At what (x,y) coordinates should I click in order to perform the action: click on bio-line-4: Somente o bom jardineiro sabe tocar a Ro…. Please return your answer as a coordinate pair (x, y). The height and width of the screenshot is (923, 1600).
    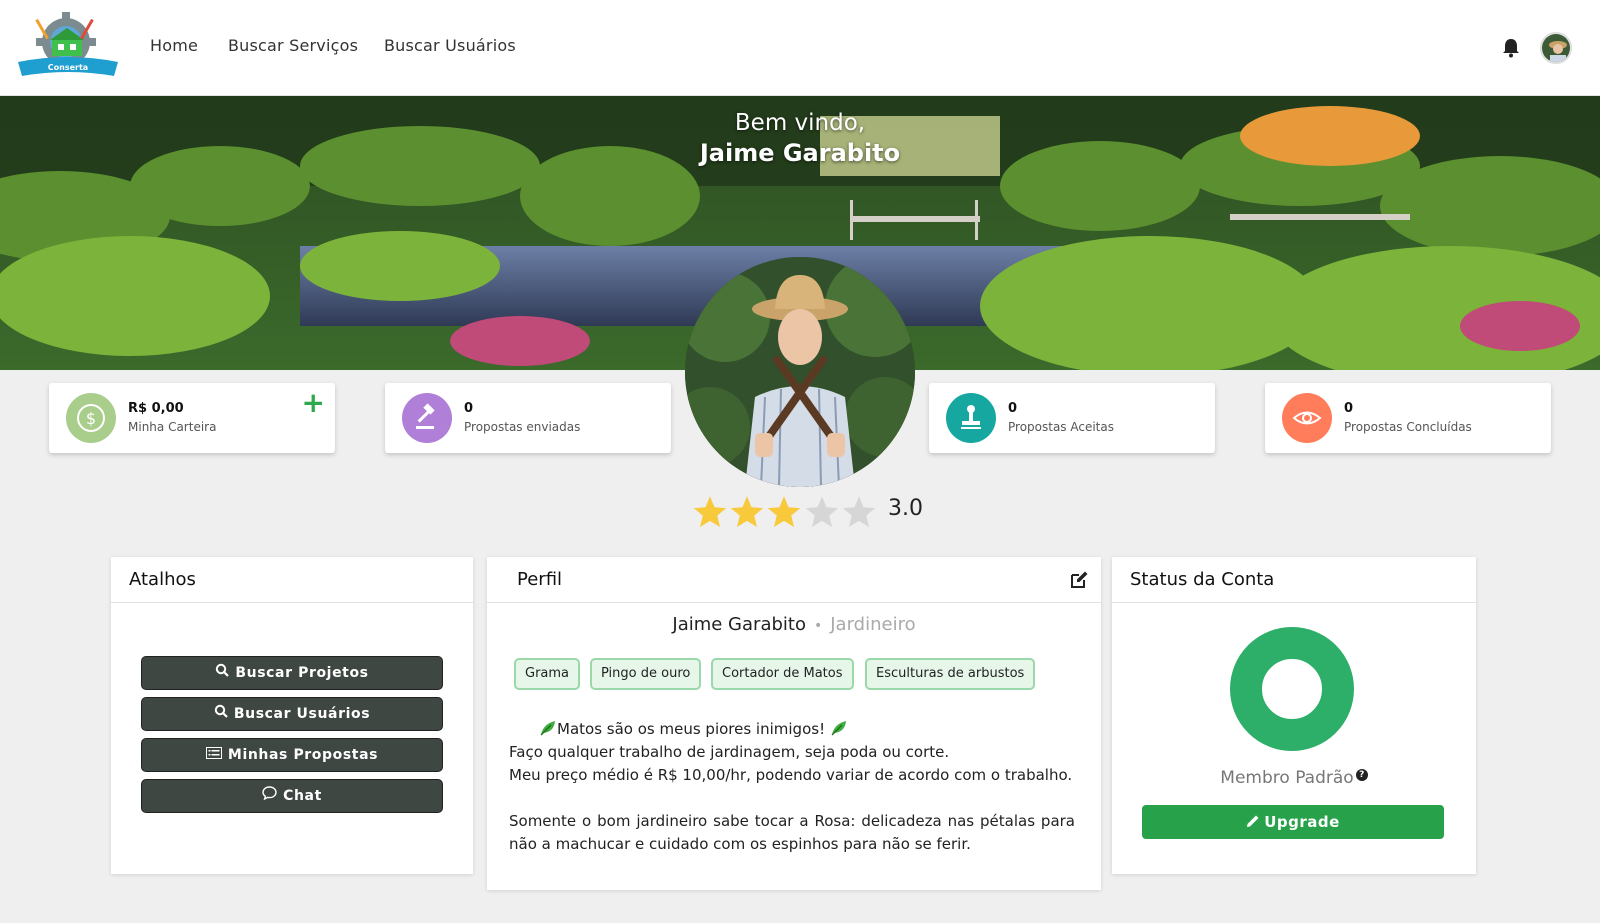
    Looking at the image, I should click on (792, 832).